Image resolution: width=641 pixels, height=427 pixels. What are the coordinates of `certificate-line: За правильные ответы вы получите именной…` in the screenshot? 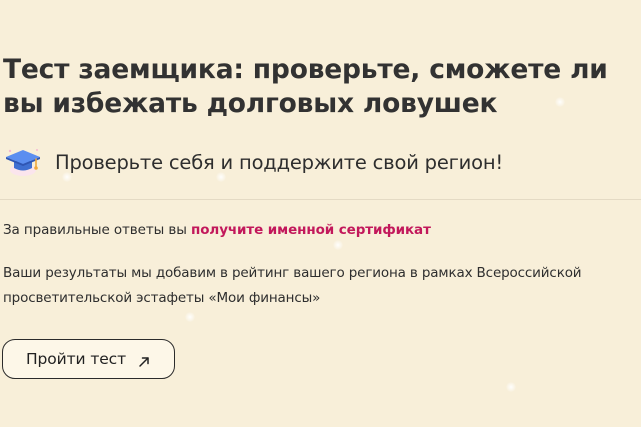 It's located at (217, 230).